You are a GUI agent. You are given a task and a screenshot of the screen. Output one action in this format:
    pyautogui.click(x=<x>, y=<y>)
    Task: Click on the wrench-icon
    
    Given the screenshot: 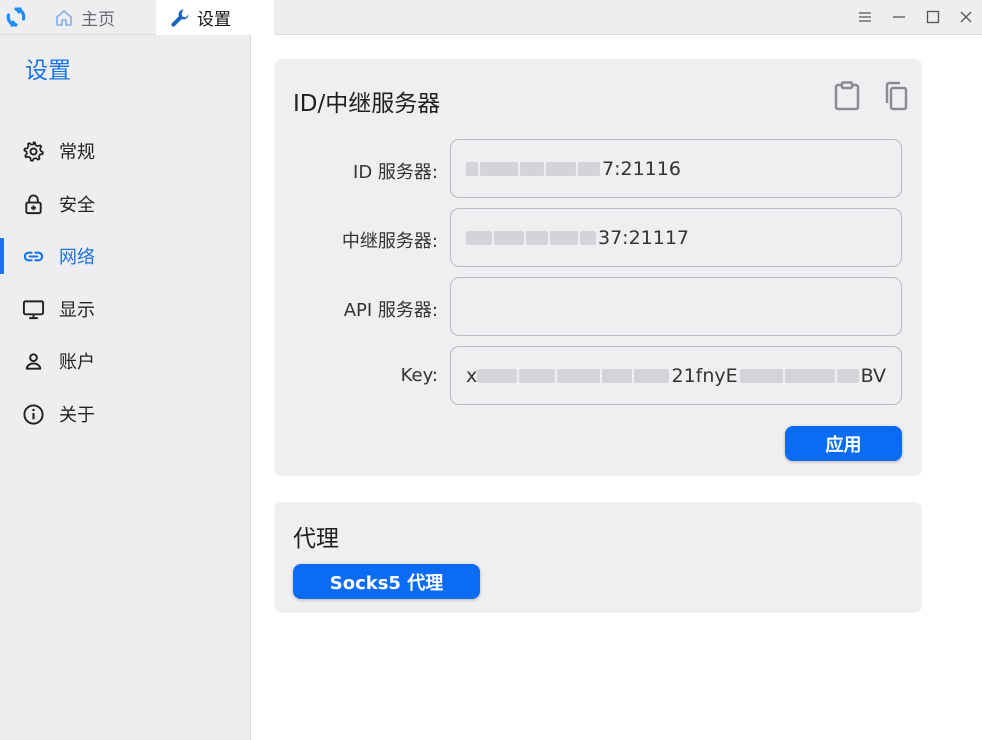 What is the action you would take?
    pyautogui.click(x=180, y=18)
    